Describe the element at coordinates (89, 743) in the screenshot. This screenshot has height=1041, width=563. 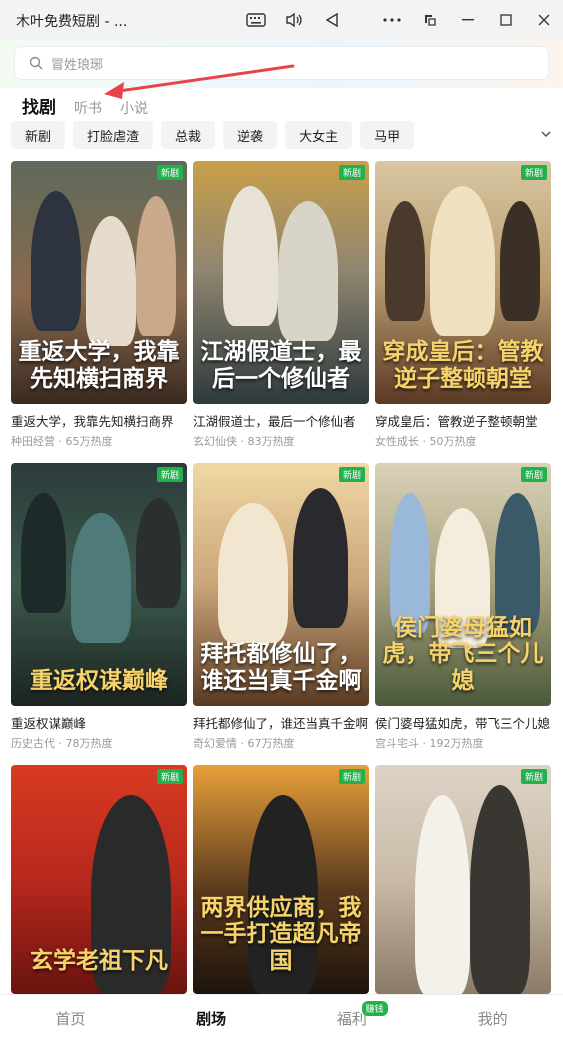
I see `drama-heat: 78万热度` at that location.